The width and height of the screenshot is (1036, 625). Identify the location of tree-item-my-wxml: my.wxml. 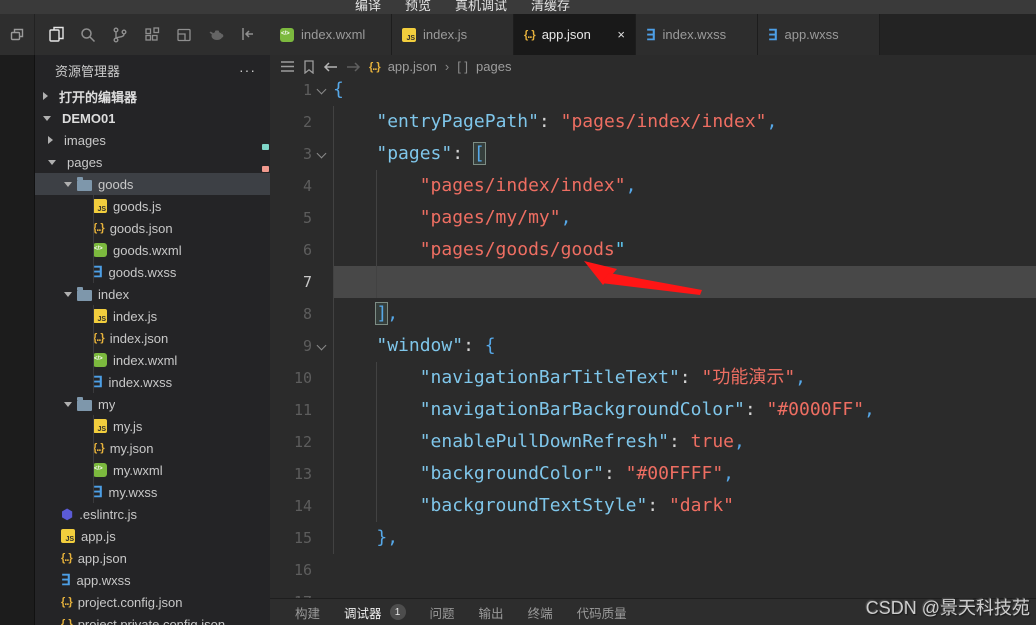
(152, 470).